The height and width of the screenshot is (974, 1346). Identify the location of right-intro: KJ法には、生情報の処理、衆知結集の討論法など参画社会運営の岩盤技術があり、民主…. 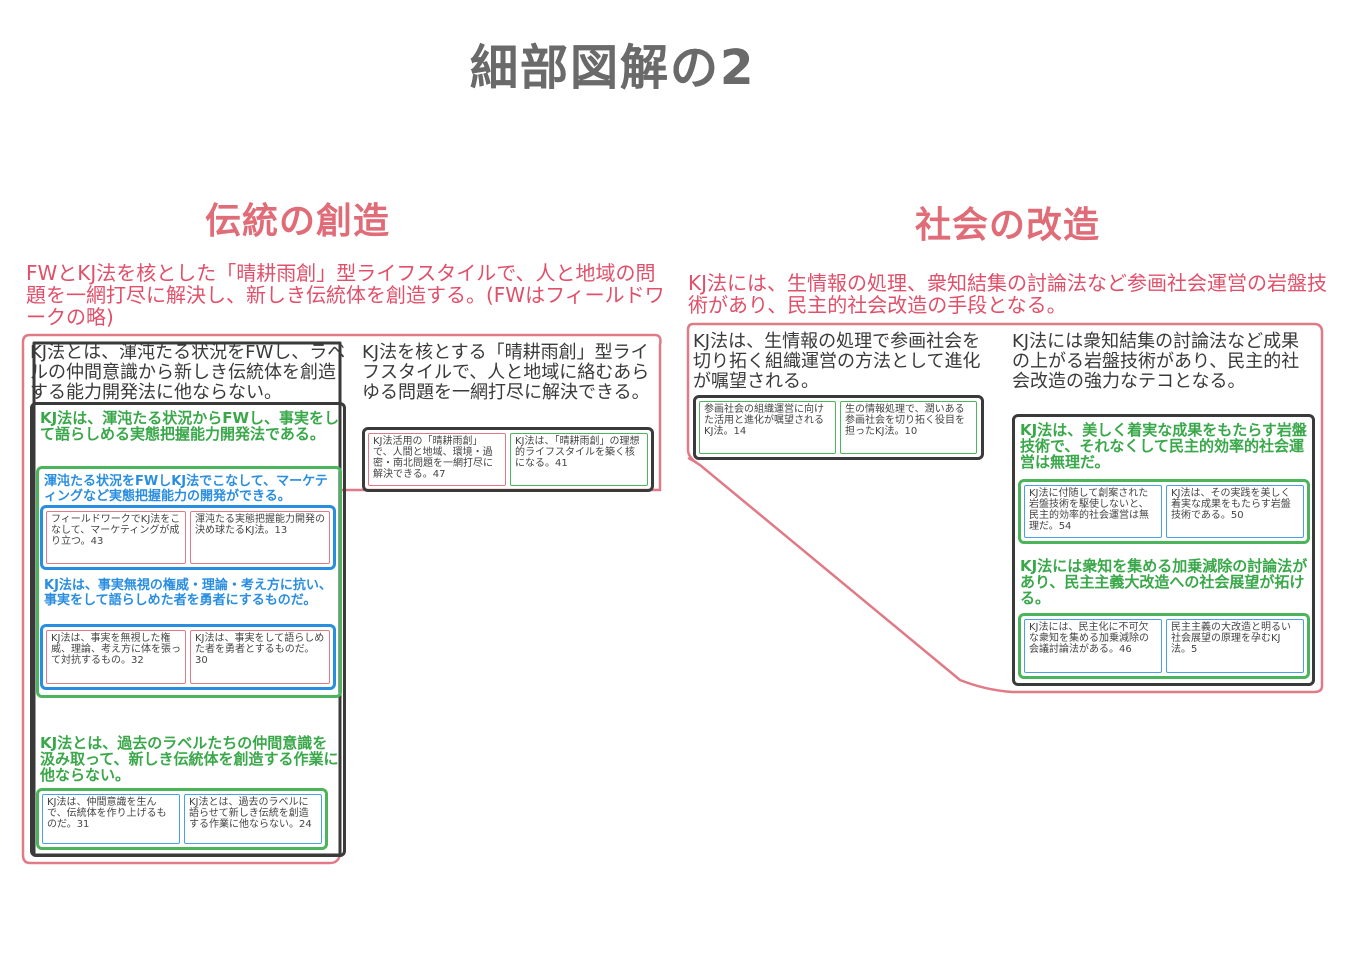
(1008, 294).